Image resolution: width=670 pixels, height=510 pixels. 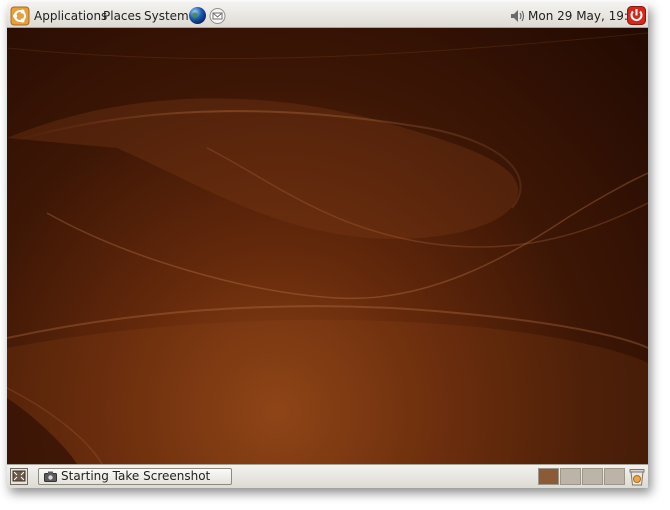 What do you see at coordinates (166, 16) in the screenshot?
I see `system-menu: System` at bounding box center [166, 16].